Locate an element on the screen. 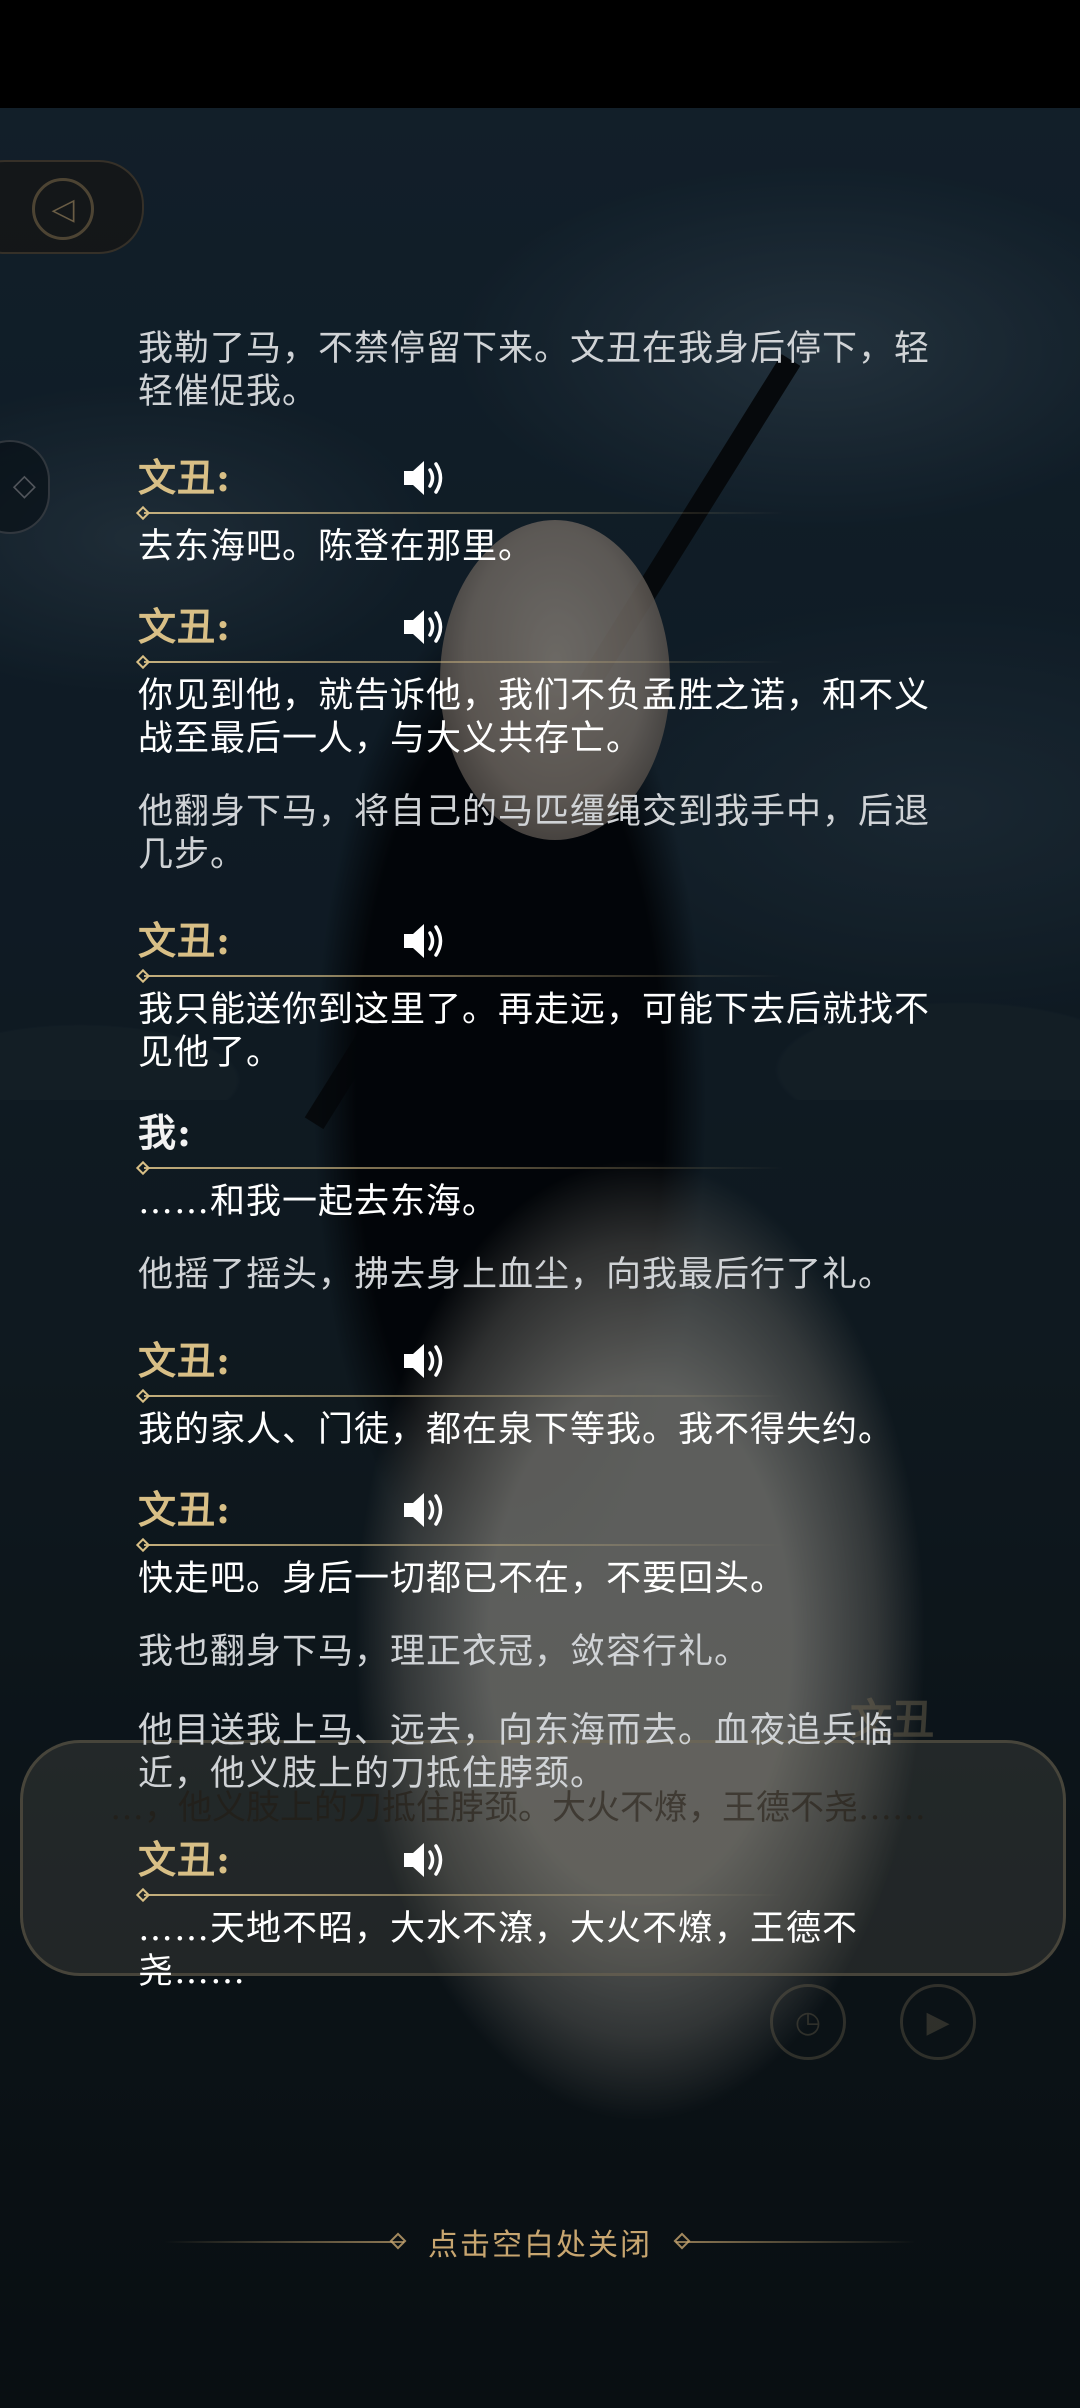 The height and width of the screenshot is (2408, 1080). status-bar is located at coordinates (540, 54).